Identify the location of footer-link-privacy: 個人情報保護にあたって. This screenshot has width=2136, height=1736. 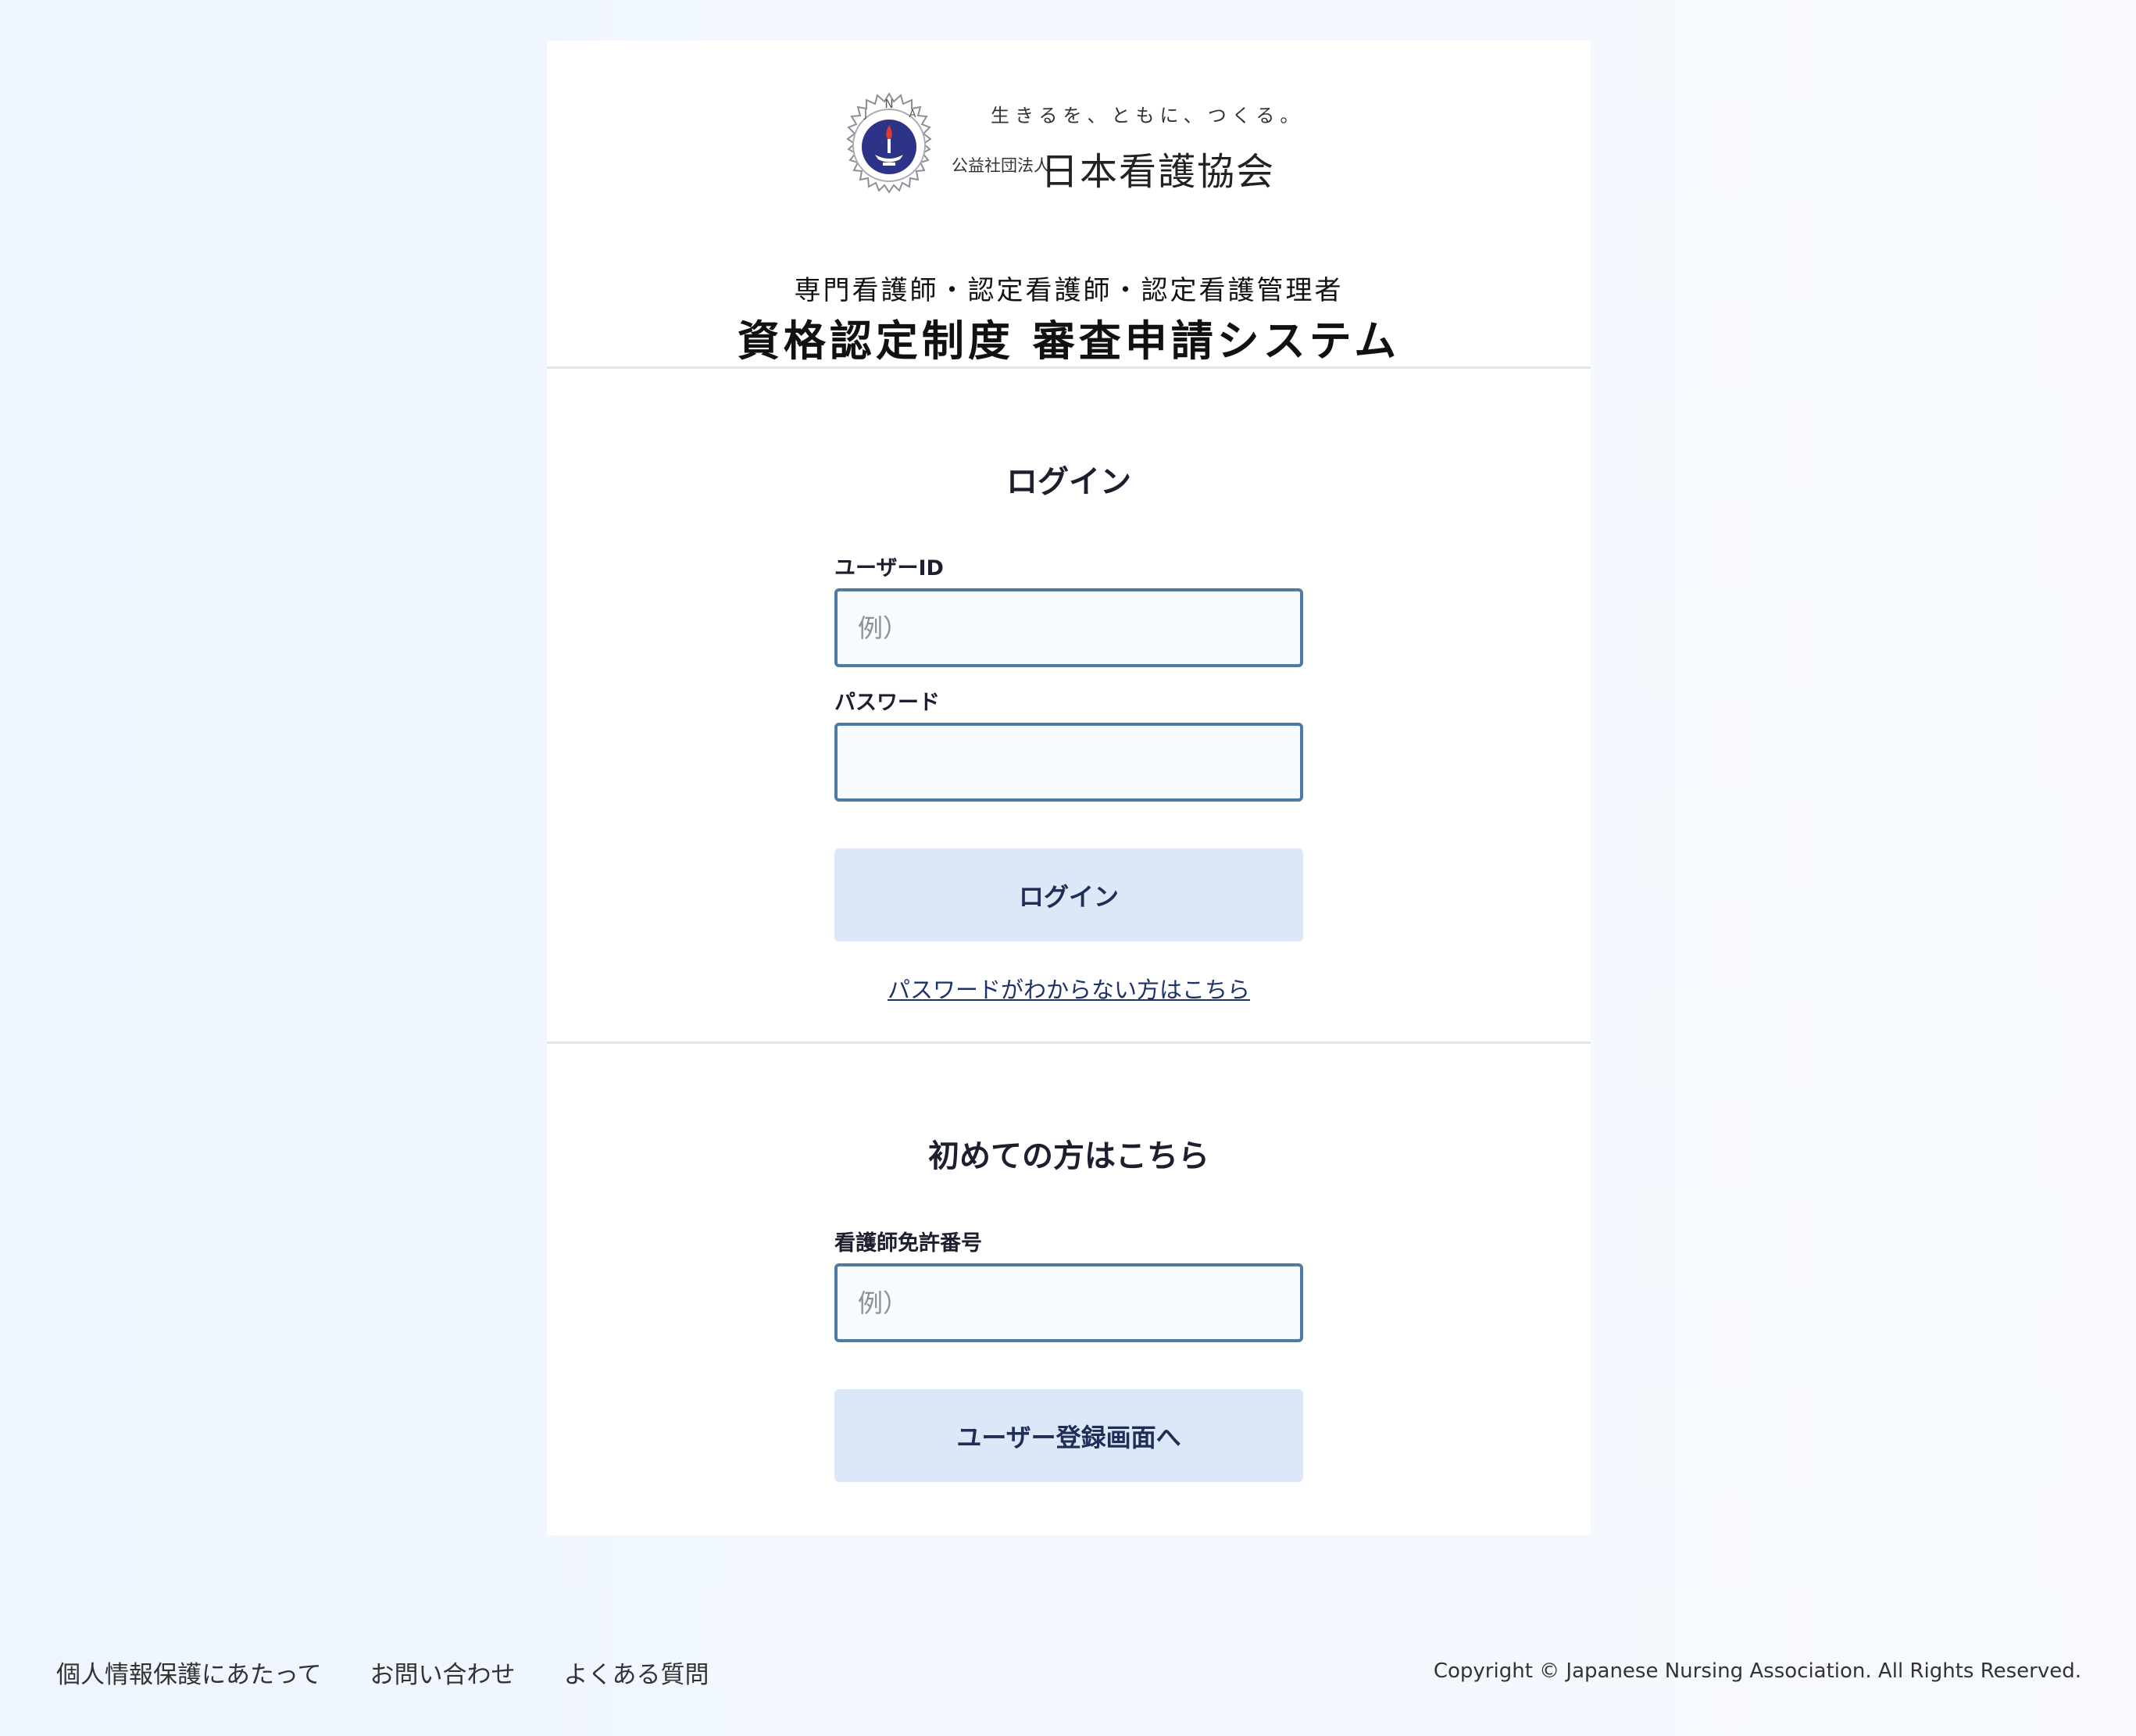
(188, 1672).